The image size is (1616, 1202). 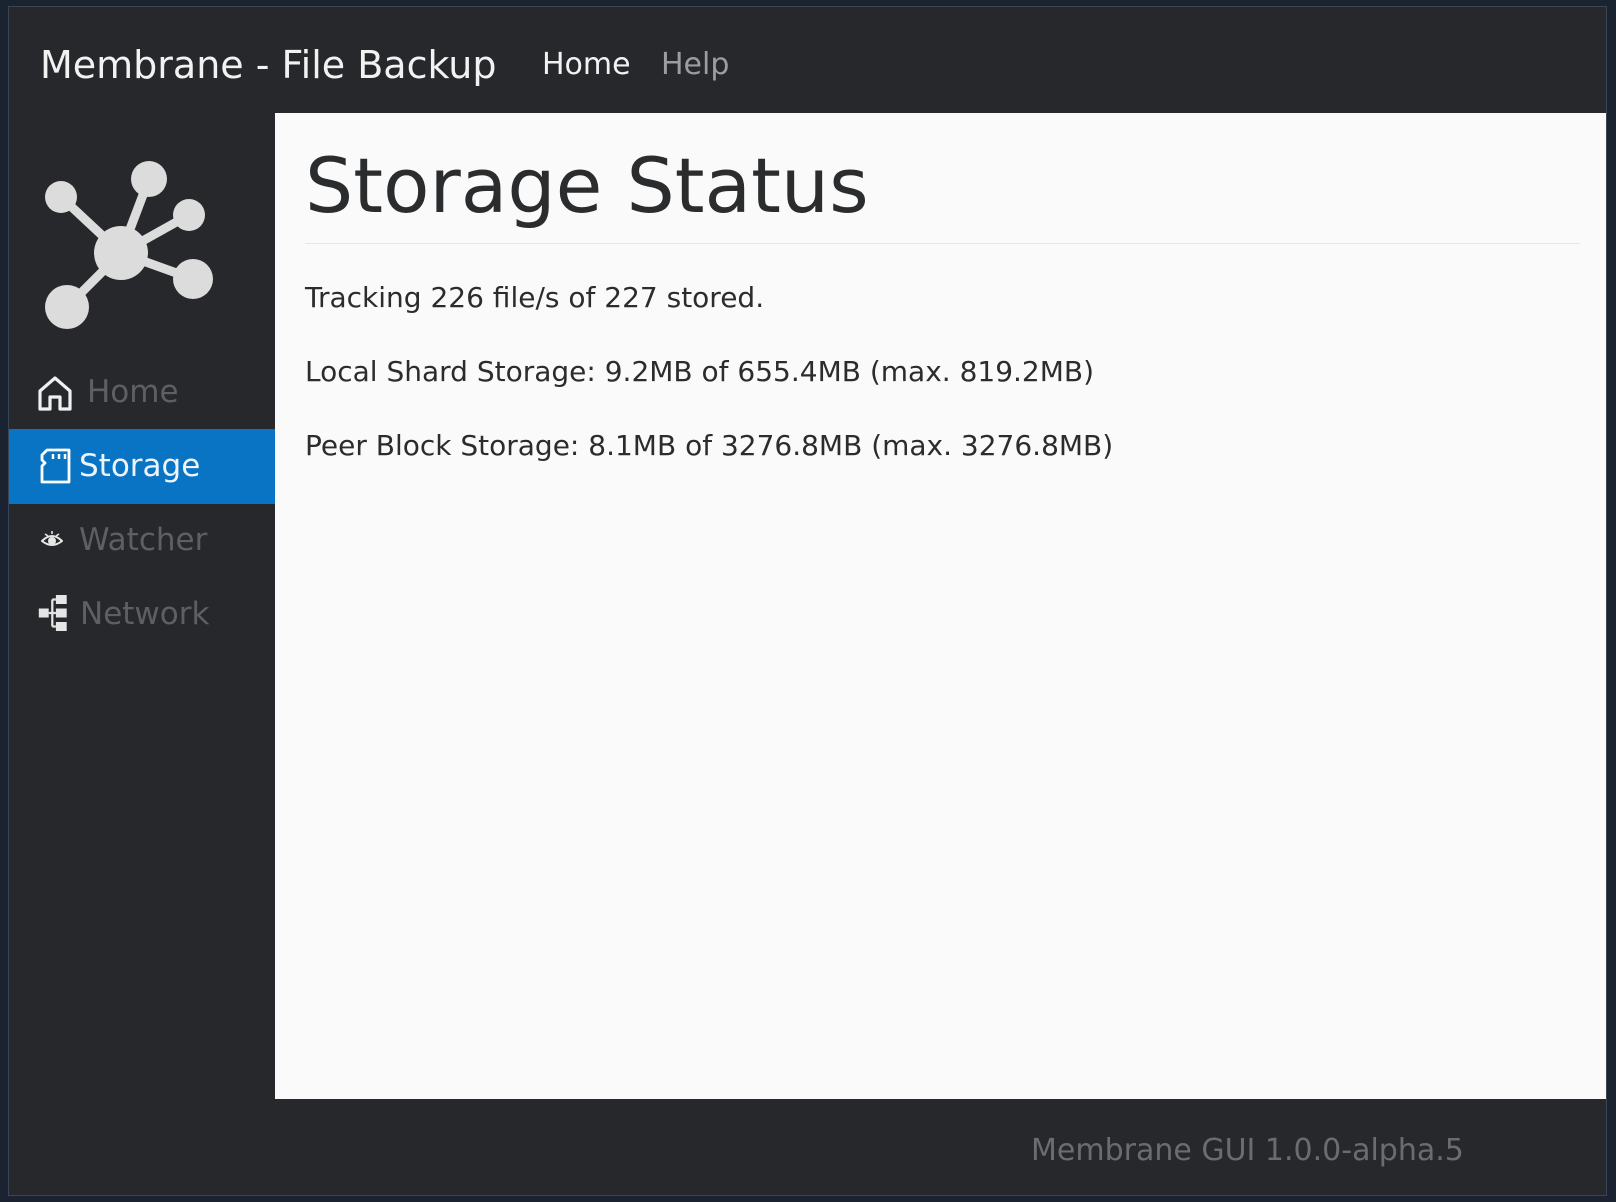 I want to click on sidebar-item-storage: Storage, so click(x=142, y=466).